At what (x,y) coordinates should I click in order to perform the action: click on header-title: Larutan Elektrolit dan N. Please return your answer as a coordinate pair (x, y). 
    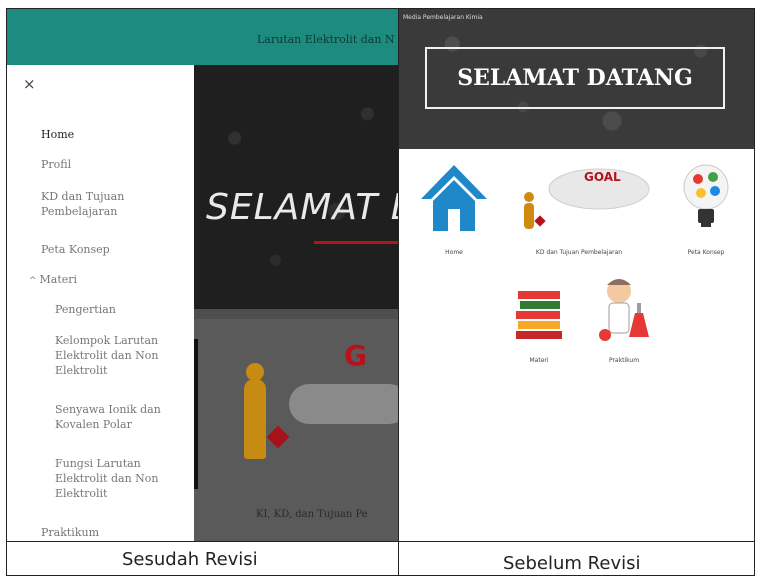
    Looking at the image, I should click on (326, 39).